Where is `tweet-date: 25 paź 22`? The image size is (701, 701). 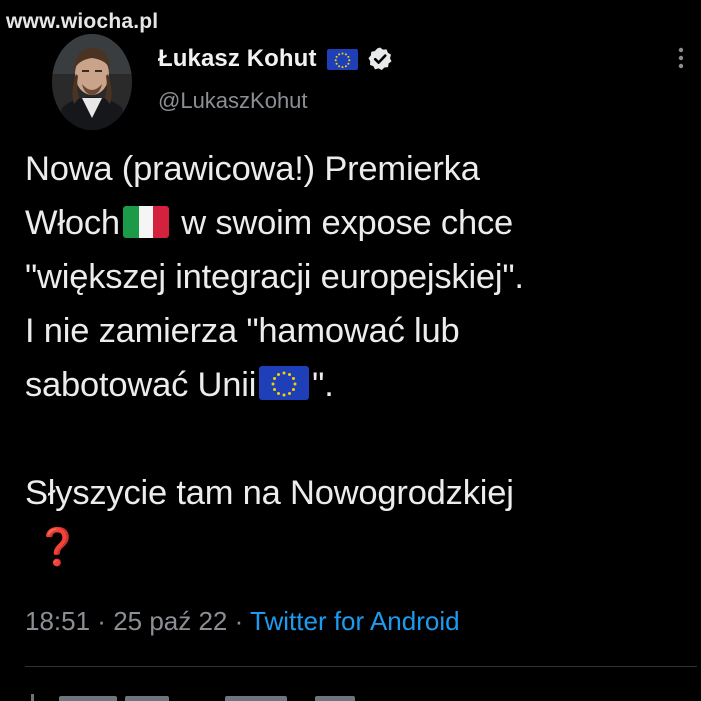 tweet-date: 25 paź 22 is located at coordinates (170, 621).